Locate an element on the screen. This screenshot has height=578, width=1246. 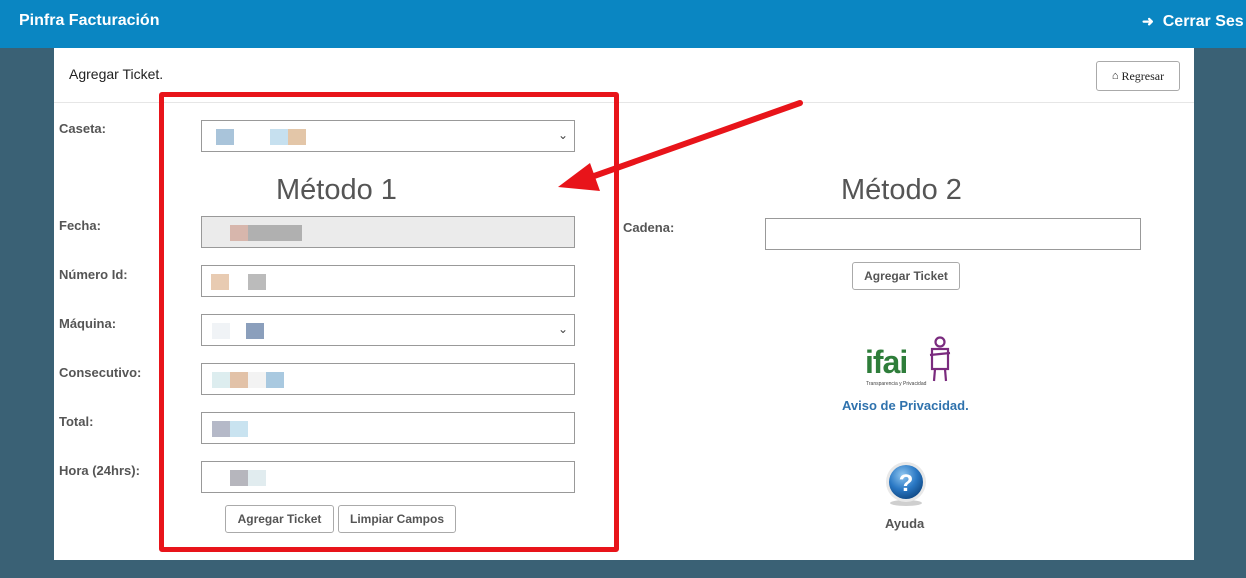
ifai-logo-subtext: Transparencia y Privacidad is located at coordinates (896, 384).